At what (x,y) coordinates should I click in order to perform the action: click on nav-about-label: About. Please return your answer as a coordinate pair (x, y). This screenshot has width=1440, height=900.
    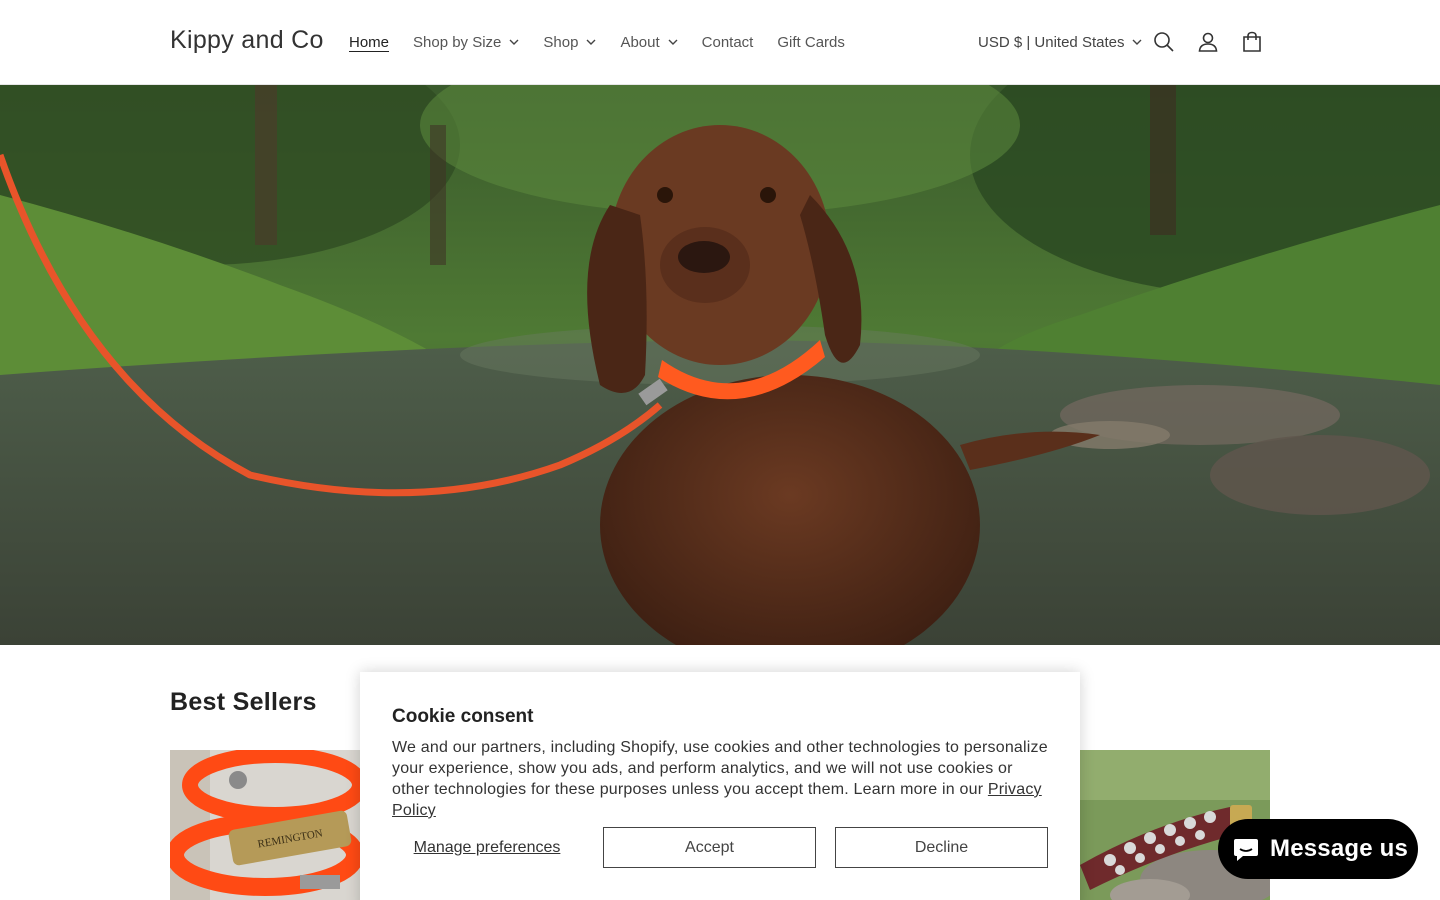
    Looking at the image, I should click on (640, 42).